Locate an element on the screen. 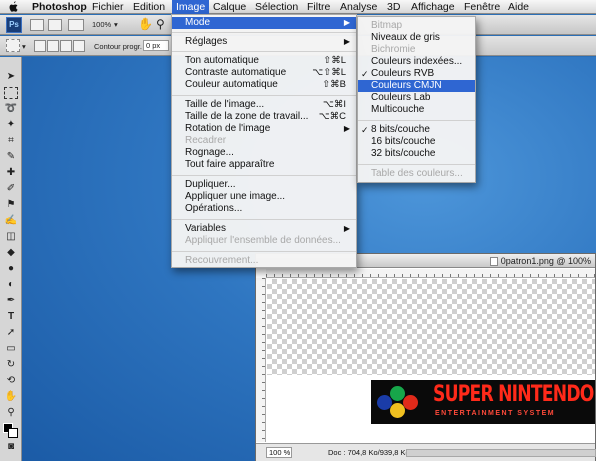  menu-item-tout-faire-apparaitre: Tout faire apparaître is located at coordinates (264, 165).